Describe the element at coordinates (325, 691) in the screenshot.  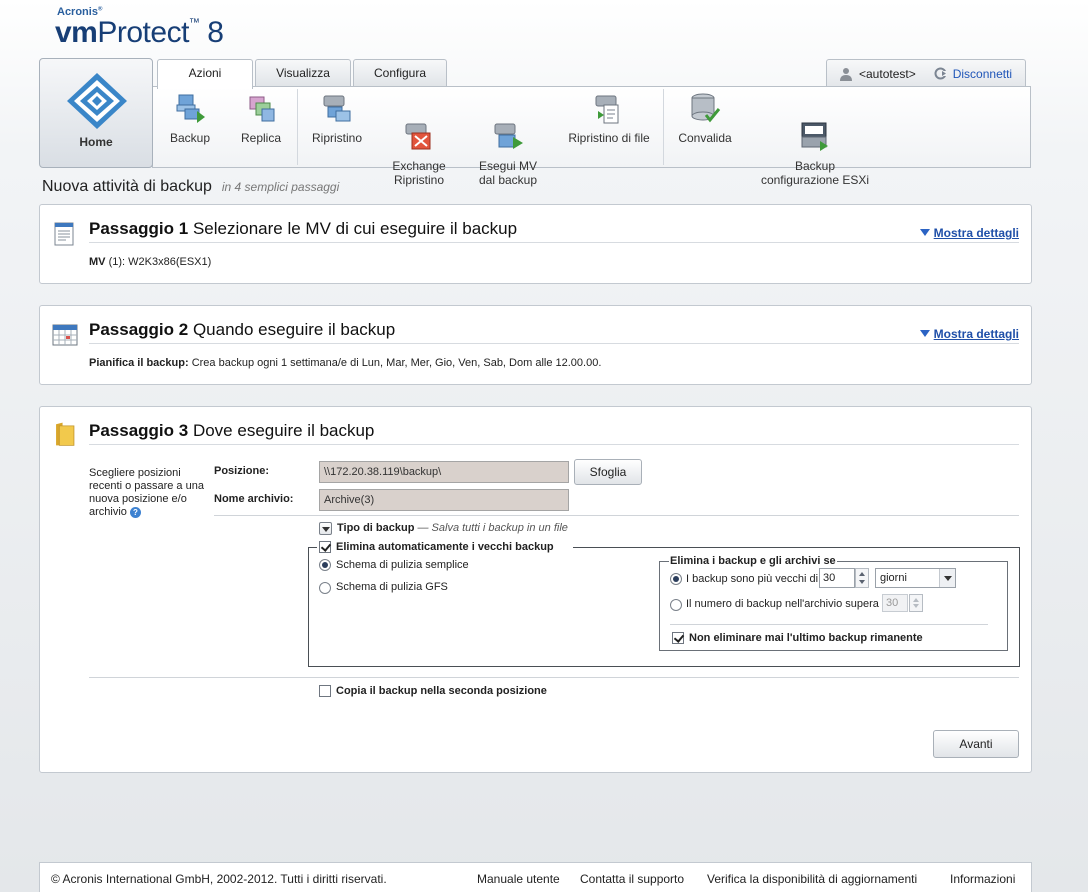
I see `copy-second-location-checkbox` at that location.